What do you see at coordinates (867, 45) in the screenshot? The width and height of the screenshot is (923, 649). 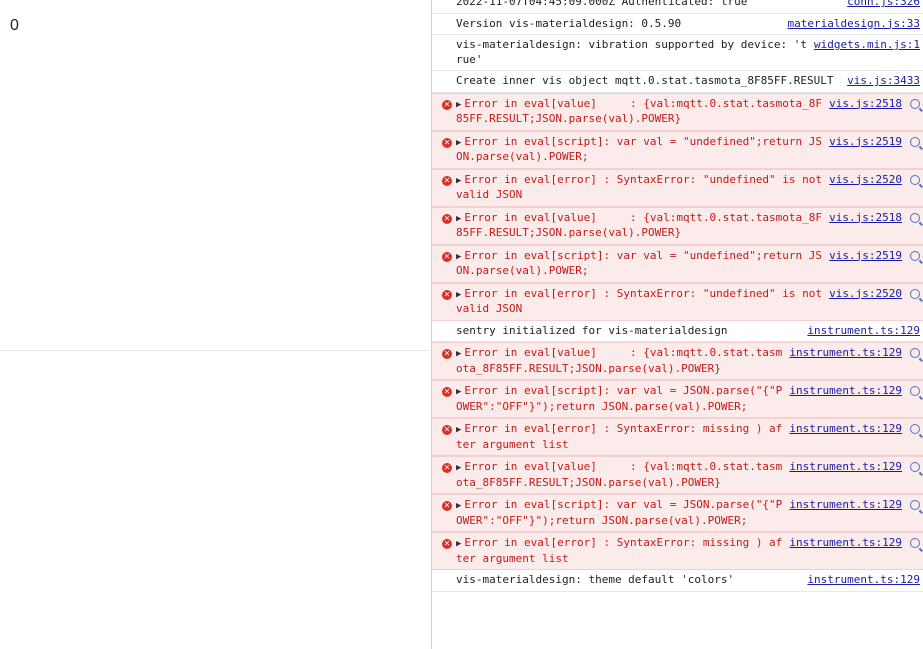 I see `source-link: widgets.min.js:1` at bounding box center [867, 45].